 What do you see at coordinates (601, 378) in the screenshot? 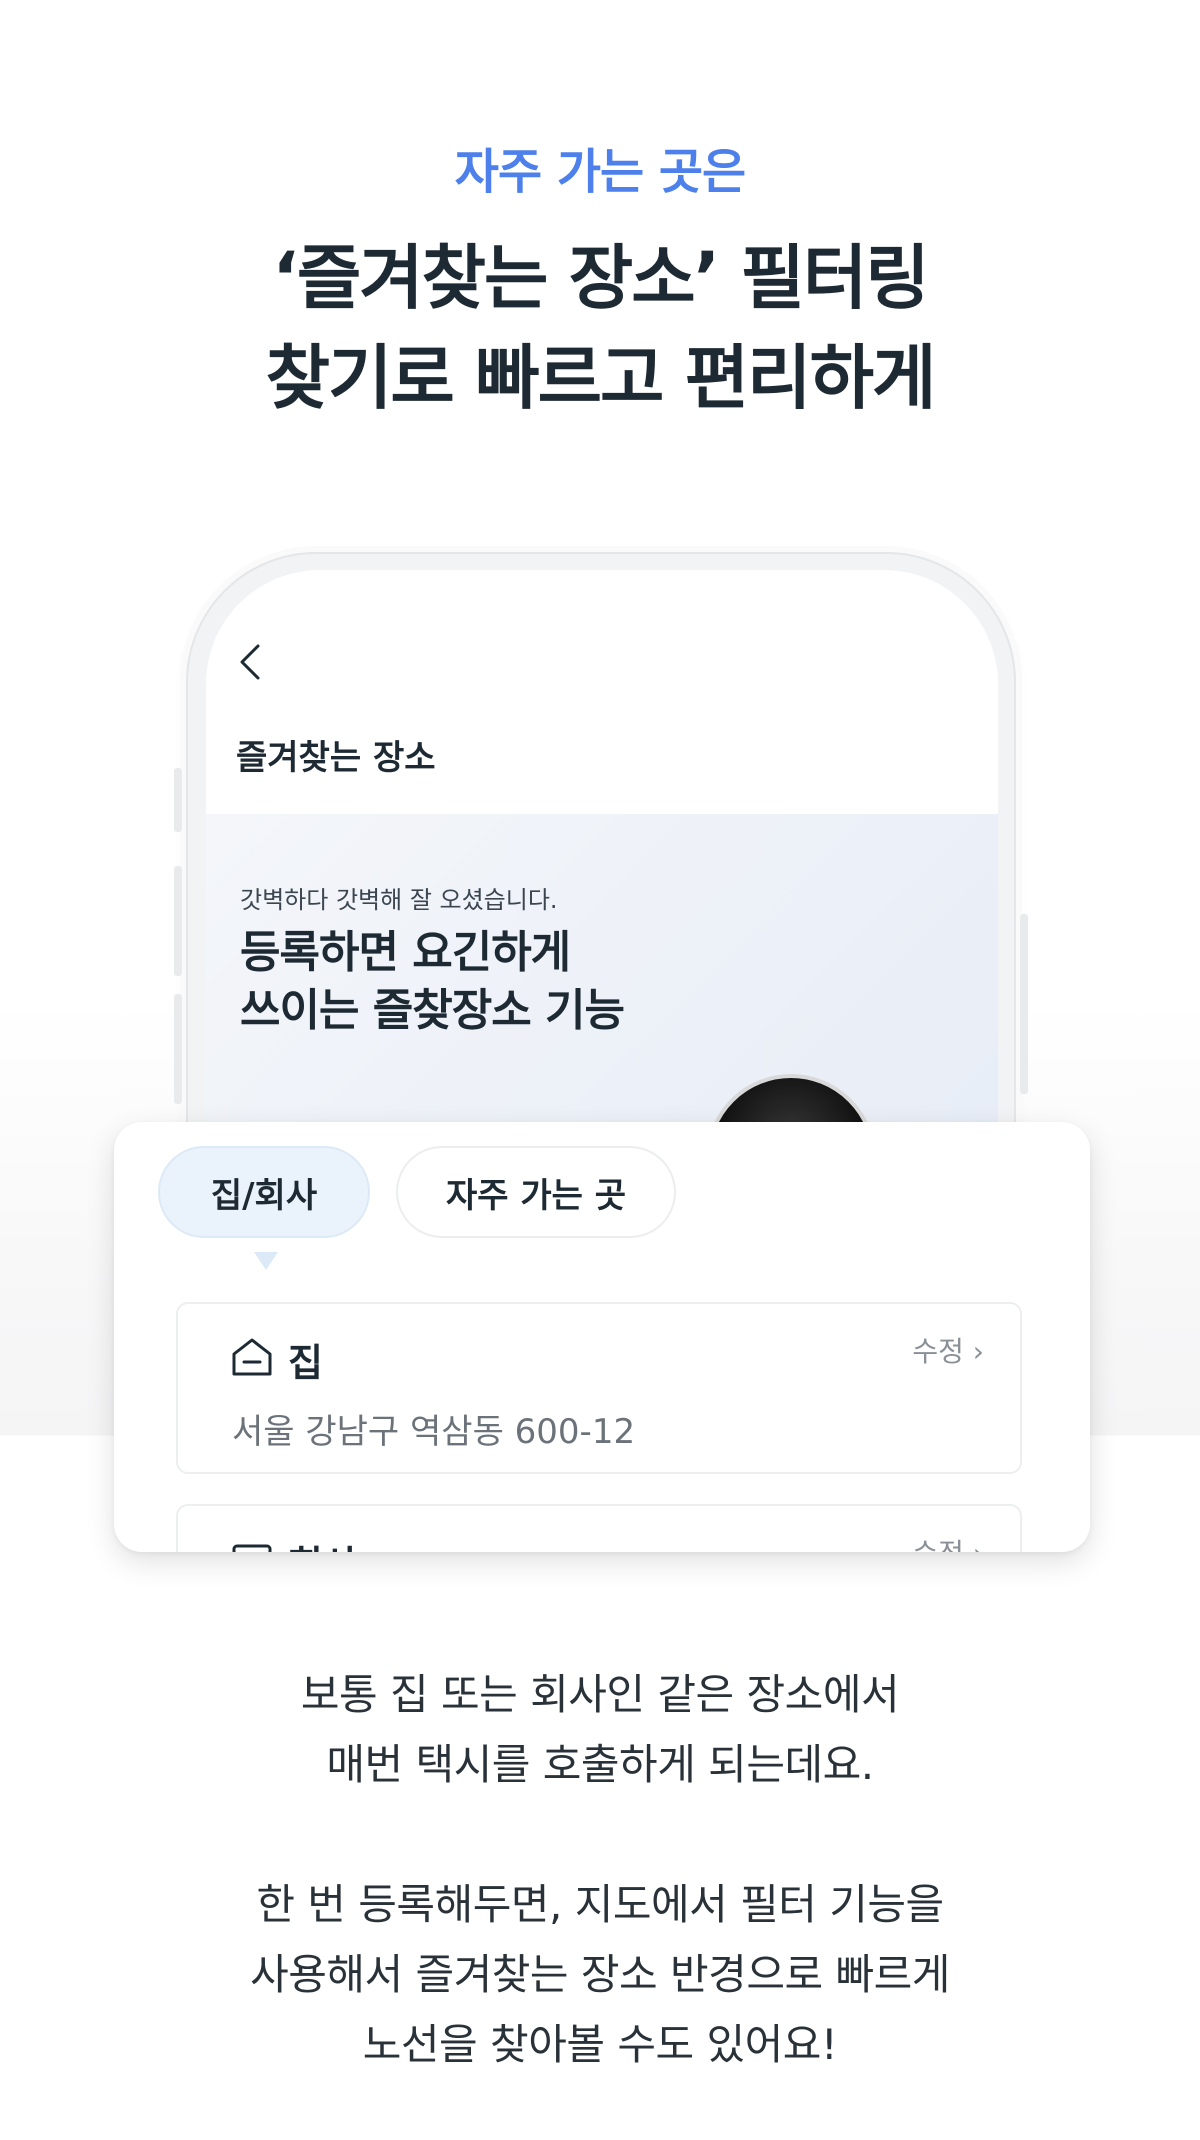
I see `headline-line-2: 찾기로 빠르고 편리하게` at bounding box center [601, 378].